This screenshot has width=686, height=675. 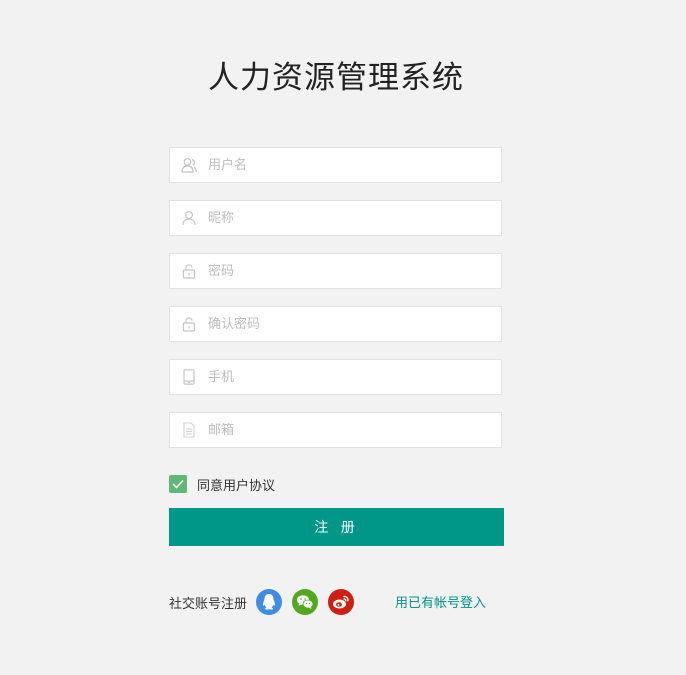 I want to click on weibo-button, so click(x=341, y=602).